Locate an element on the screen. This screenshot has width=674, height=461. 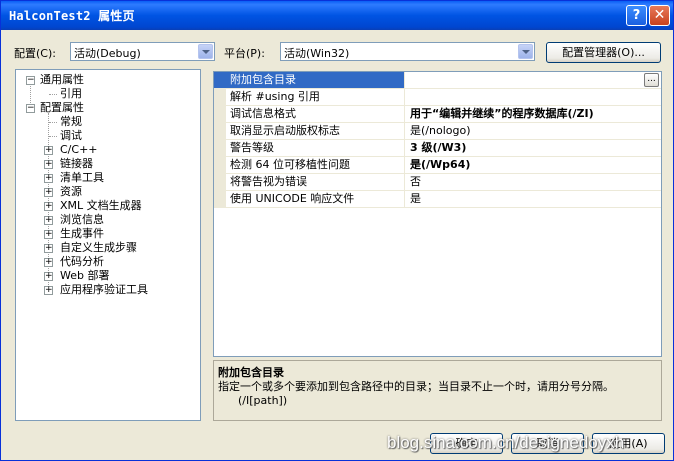
tree-item-code-analysis: 代码分析 is located at coordinates (82, 262).